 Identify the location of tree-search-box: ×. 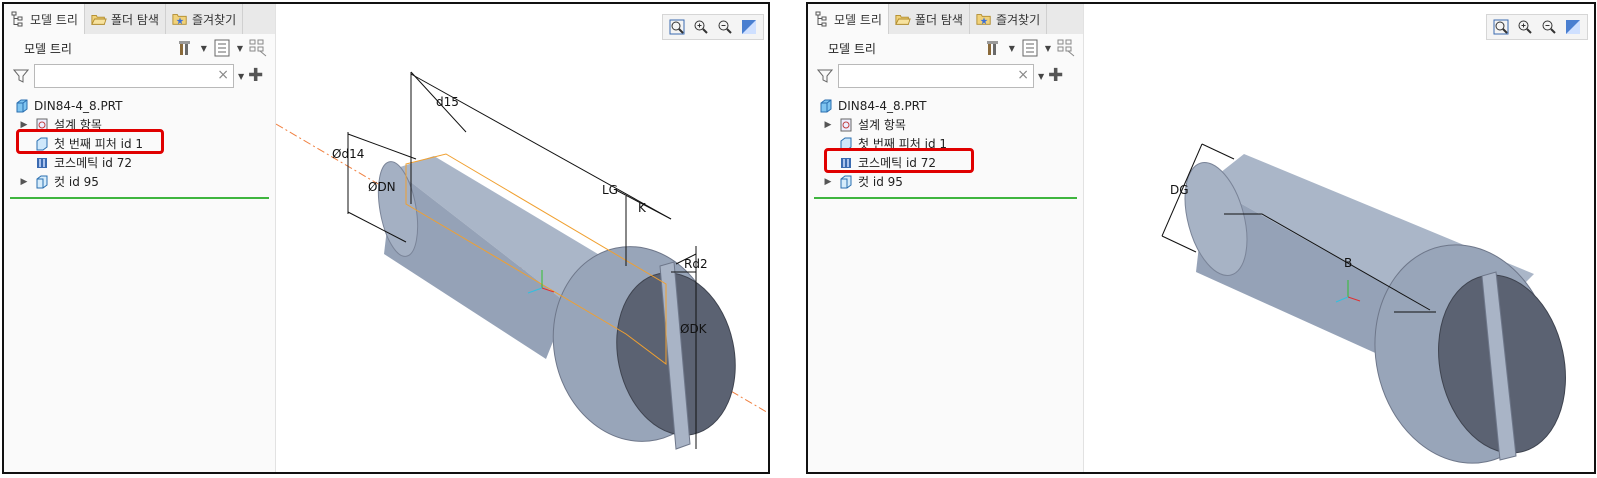
(134, 76).